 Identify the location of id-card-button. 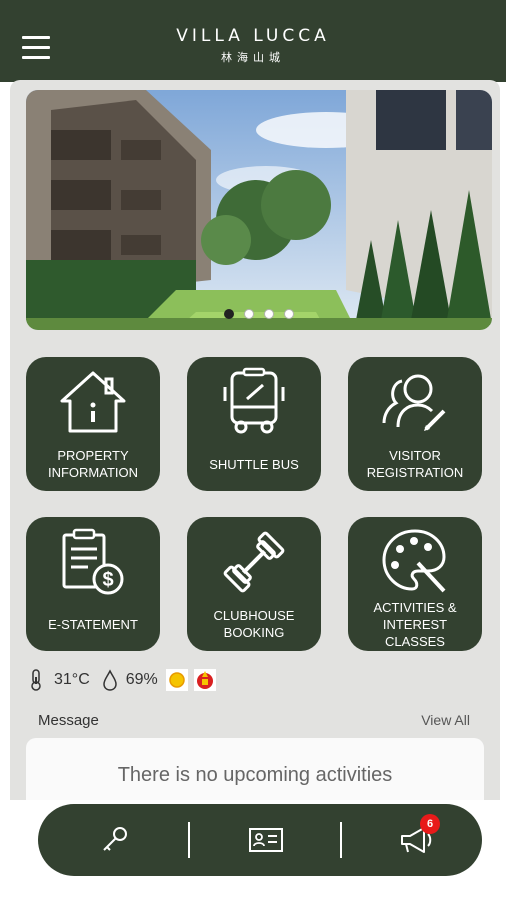
(266, 840).